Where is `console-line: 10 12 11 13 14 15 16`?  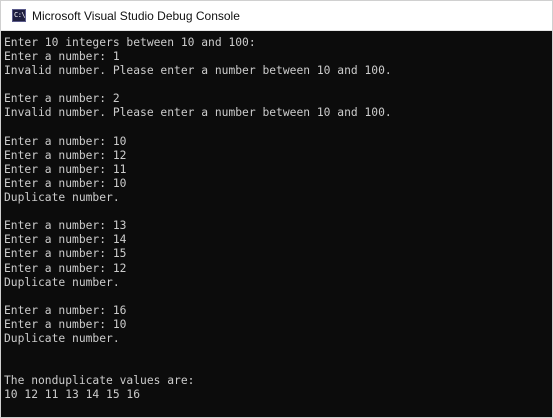 console-line: 10 12 11 13 14 15 16 is located at coordinates (72, 395).